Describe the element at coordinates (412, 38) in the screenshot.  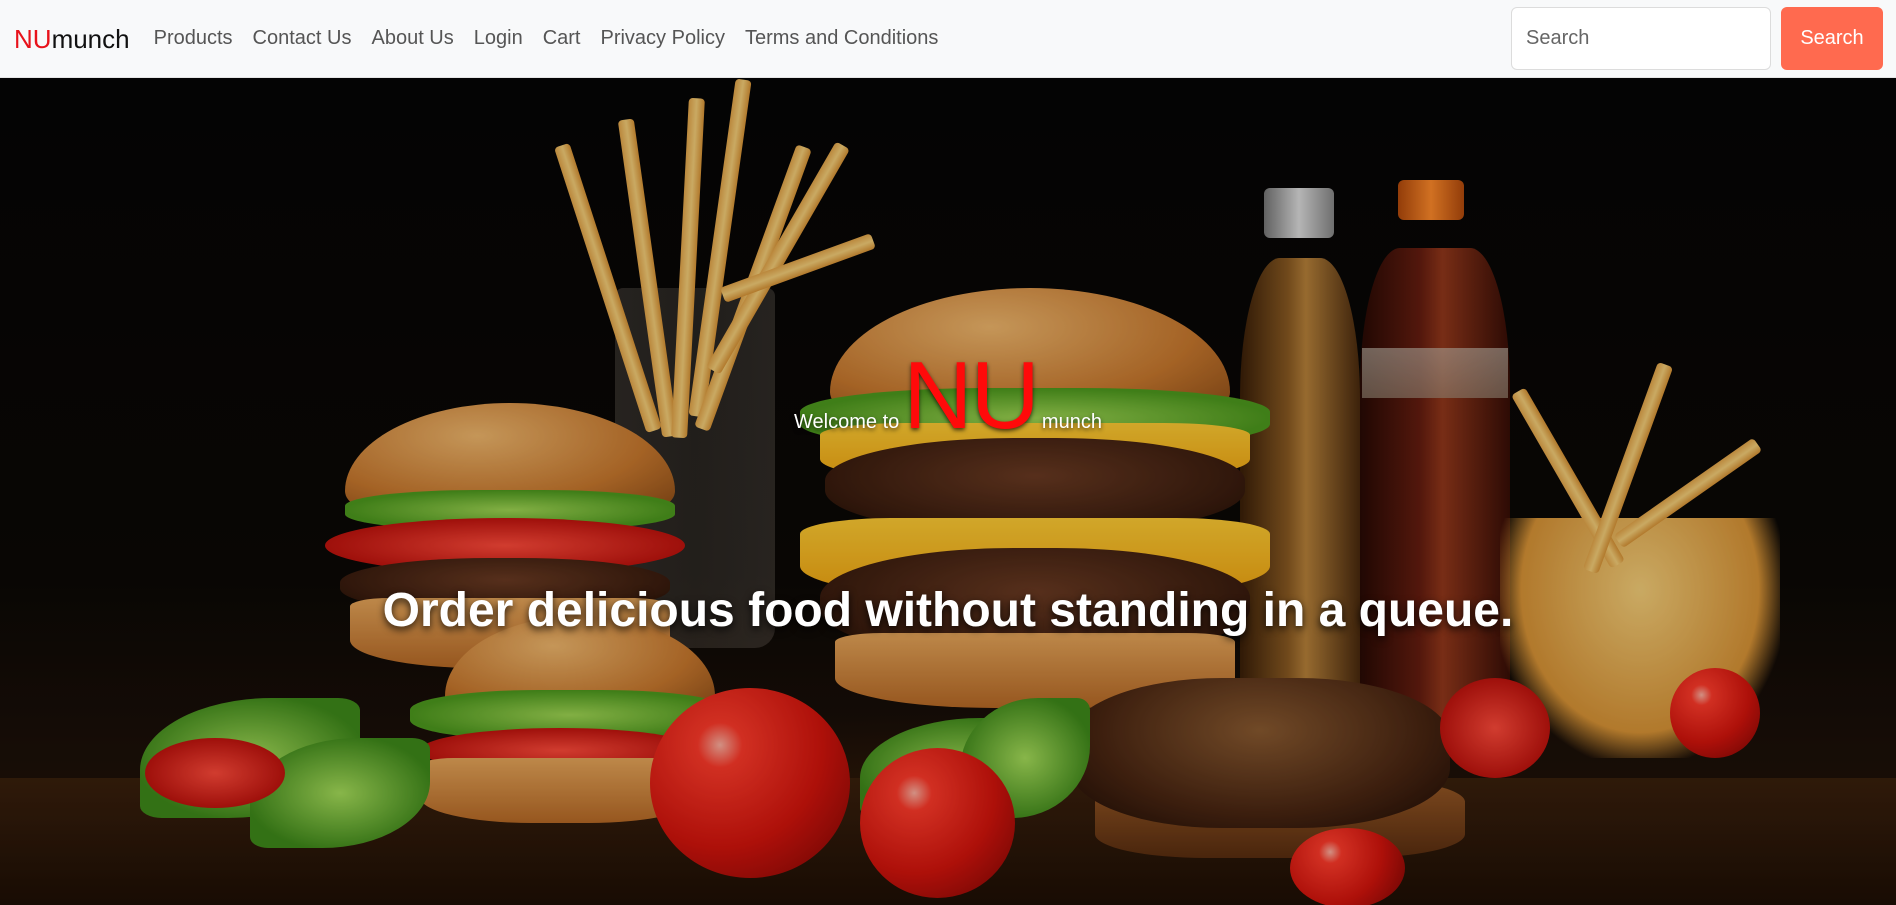
I see `nav-link-about-us: About Us` at that location.